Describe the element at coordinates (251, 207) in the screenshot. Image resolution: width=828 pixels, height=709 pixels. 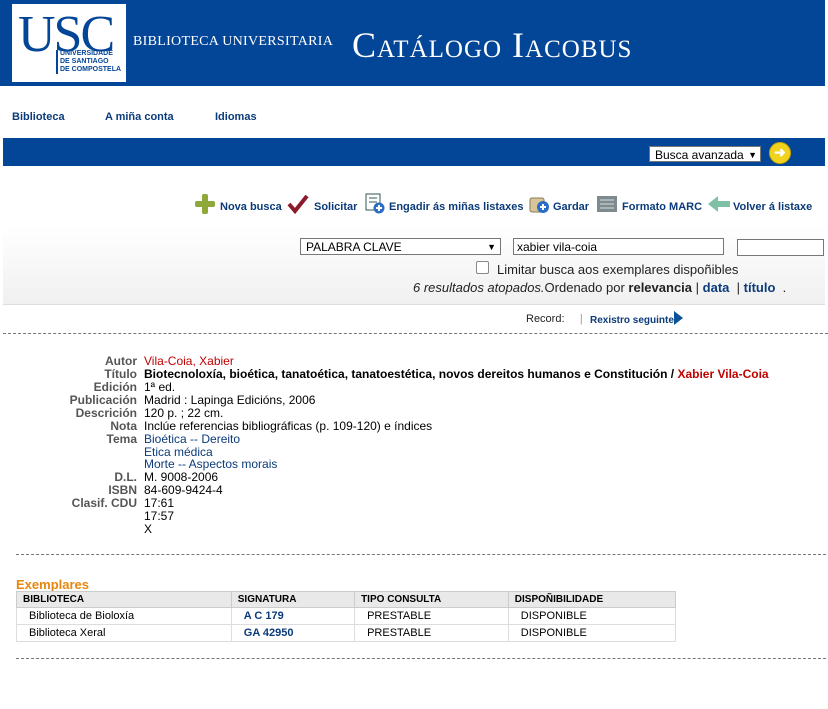
I see `new-search-button: Nova busca` at that location.